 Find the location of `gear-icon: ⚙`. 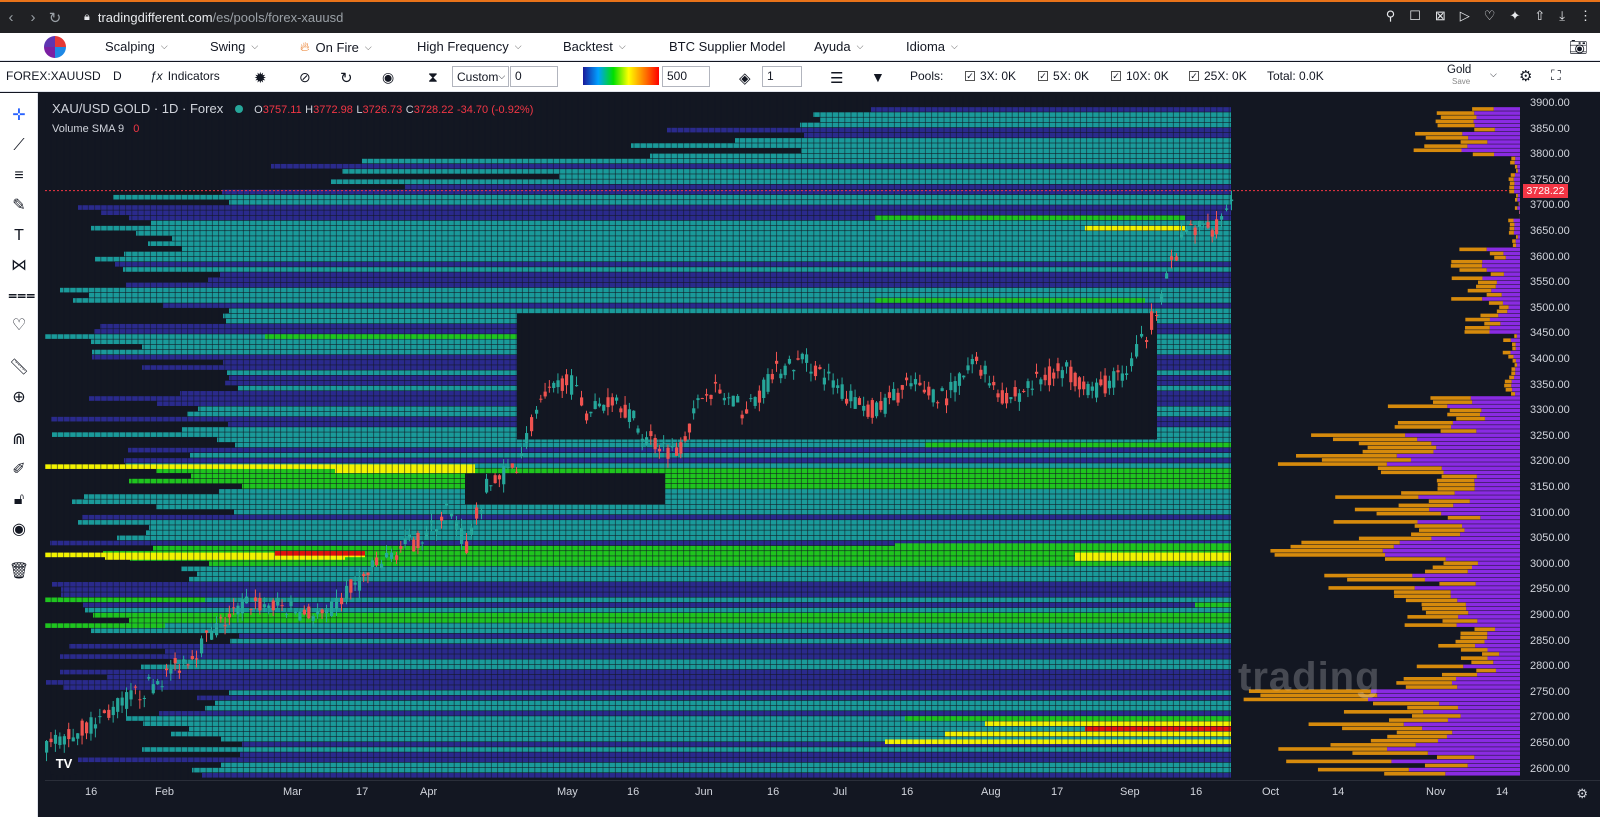

gear-icon: ⚙ is located at coordinates (1525, 76).